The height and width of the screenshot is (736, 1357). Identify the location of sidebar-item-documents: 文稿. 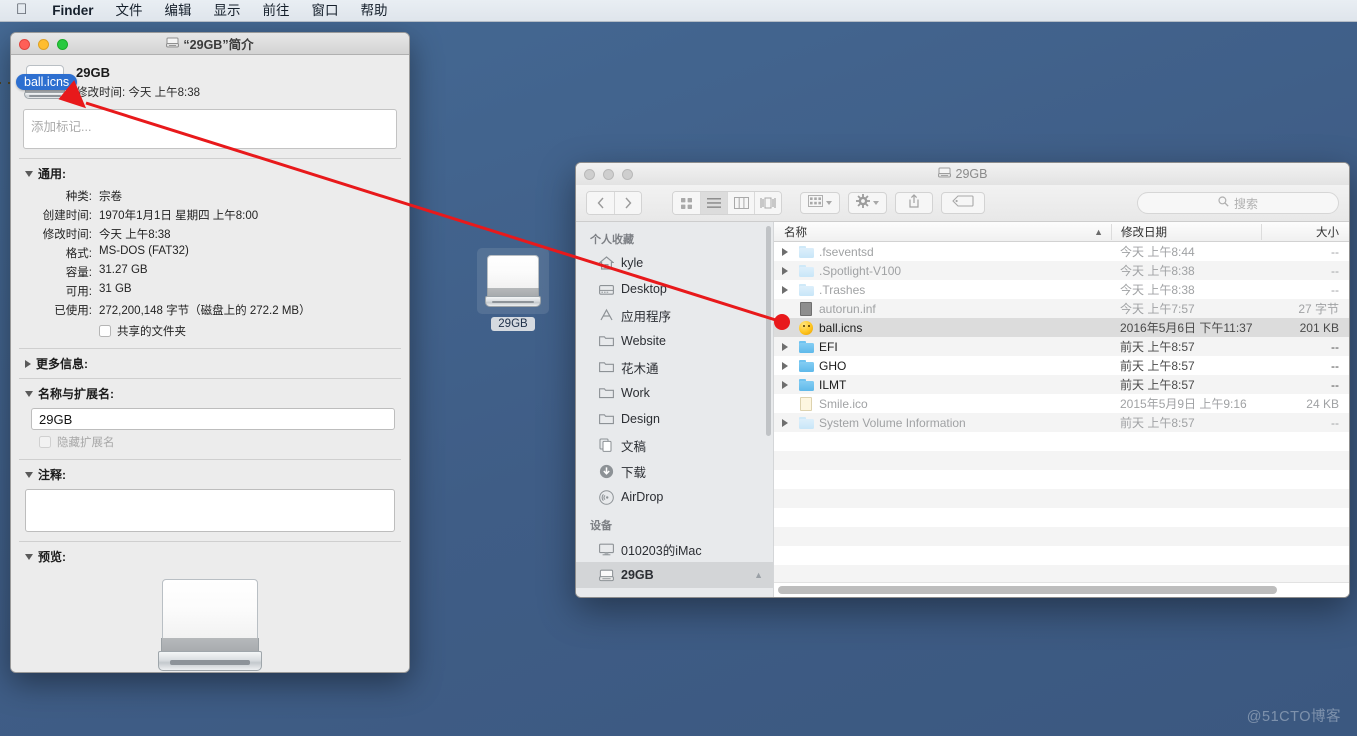
(674, 445).